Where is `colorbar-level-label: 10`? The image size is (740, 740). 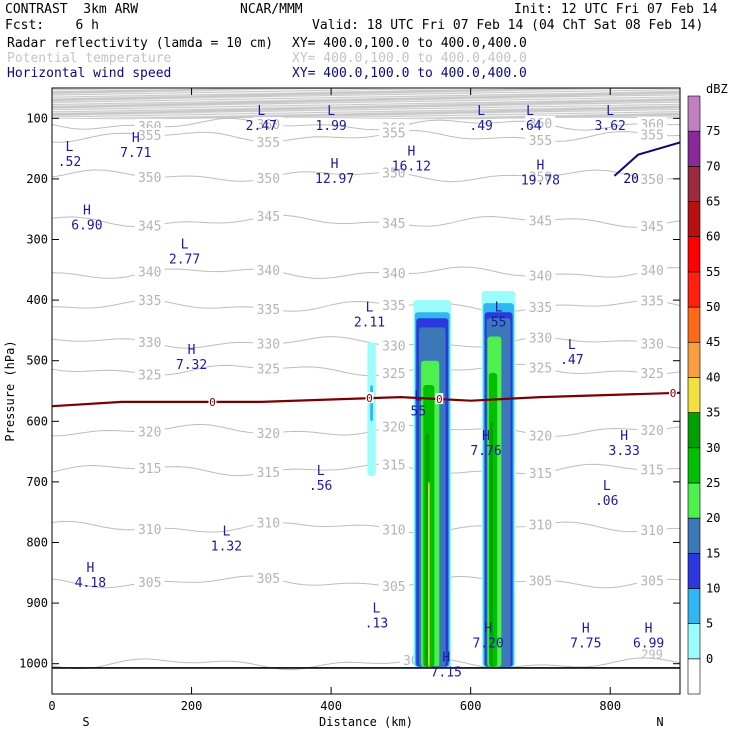 colorbar-level-label: 10 is located at coordinates (713, 588).